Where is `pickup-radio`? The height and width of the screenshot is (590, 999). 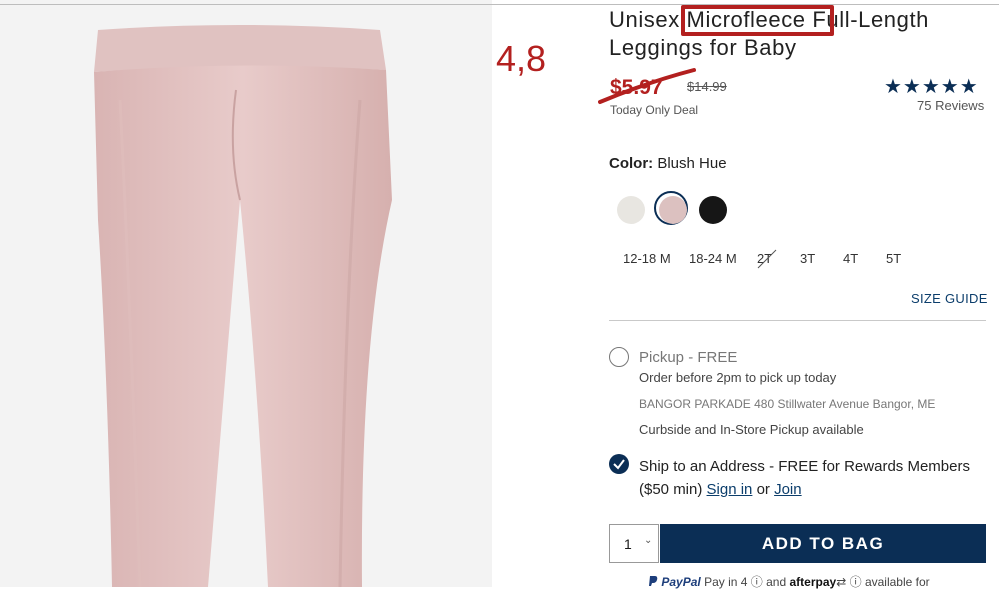 pickup-radio is located at coordinates (619, 357).